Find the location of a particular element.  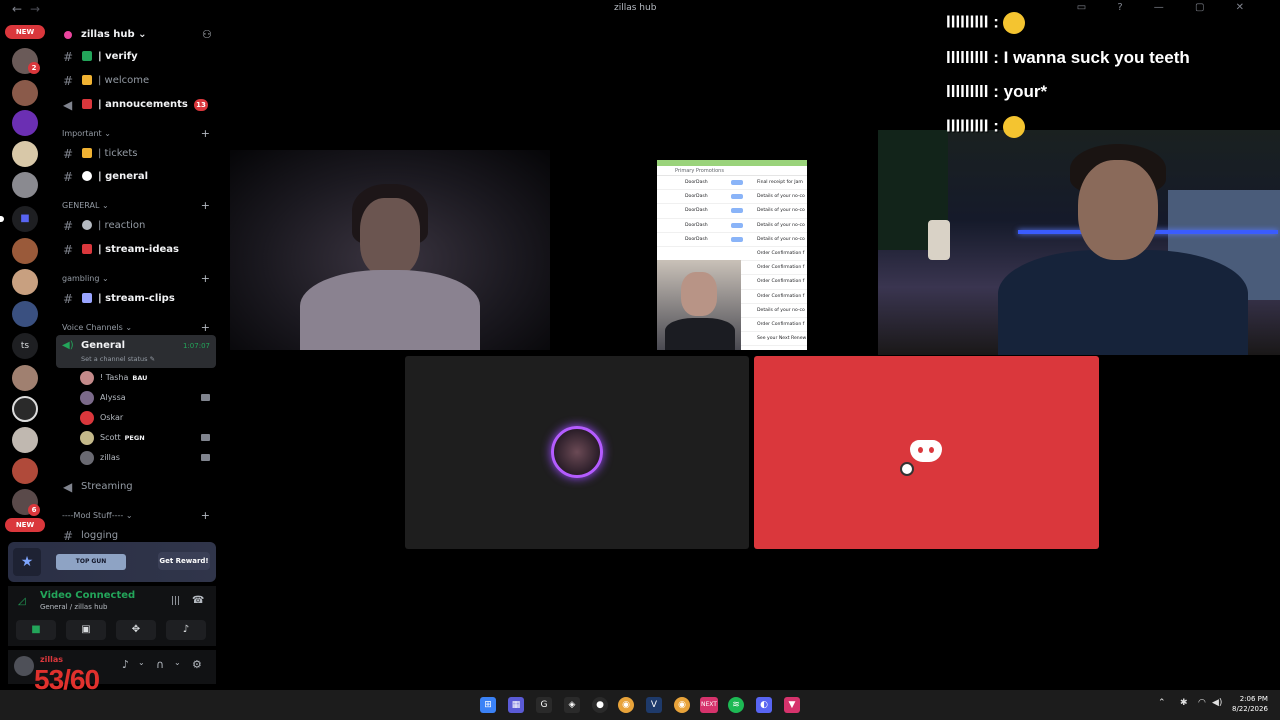

video-tile-stream is located at coordinates (1079, 242).